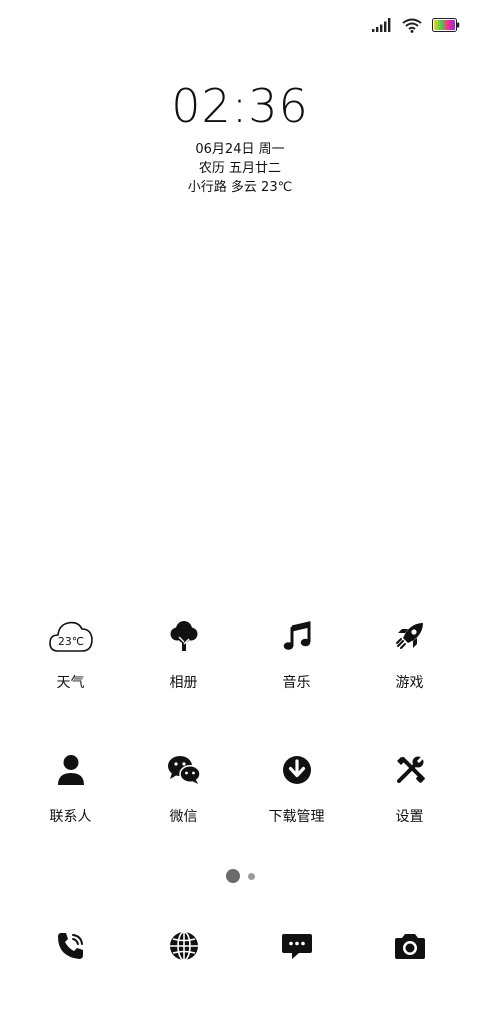 This screenshot has width=480, height=1013. I want to click on app-wechat: 微信, so click(183, 786).